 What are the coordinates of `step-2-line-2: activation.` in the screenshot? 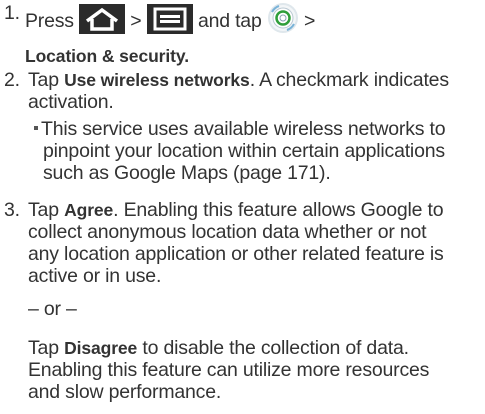 It's located at (71, 102).